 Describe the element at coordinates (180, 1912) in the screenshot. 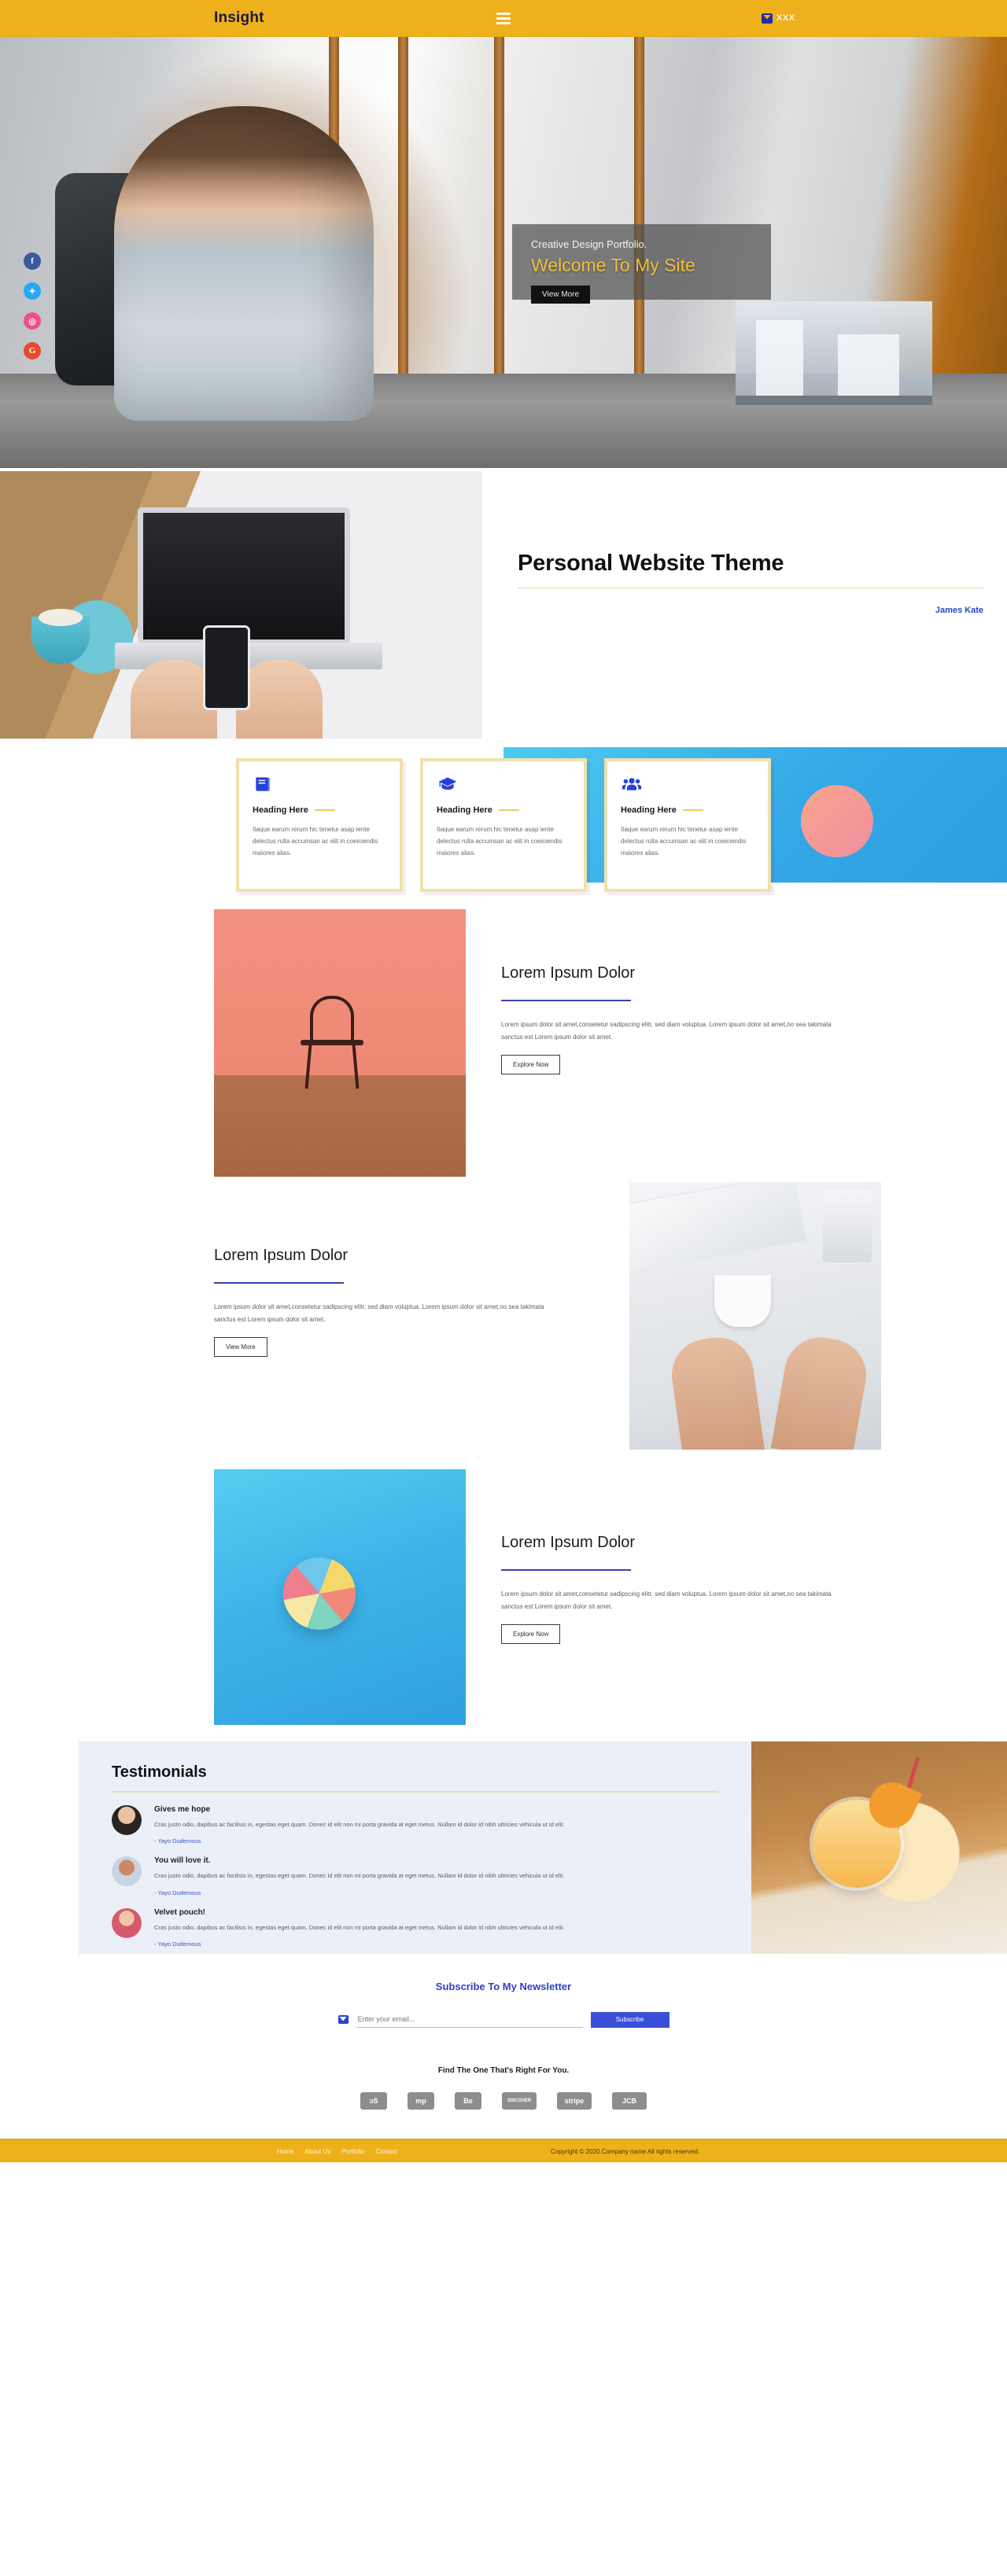

I see `testimonial-heading: Velvet pouch!` at that location.